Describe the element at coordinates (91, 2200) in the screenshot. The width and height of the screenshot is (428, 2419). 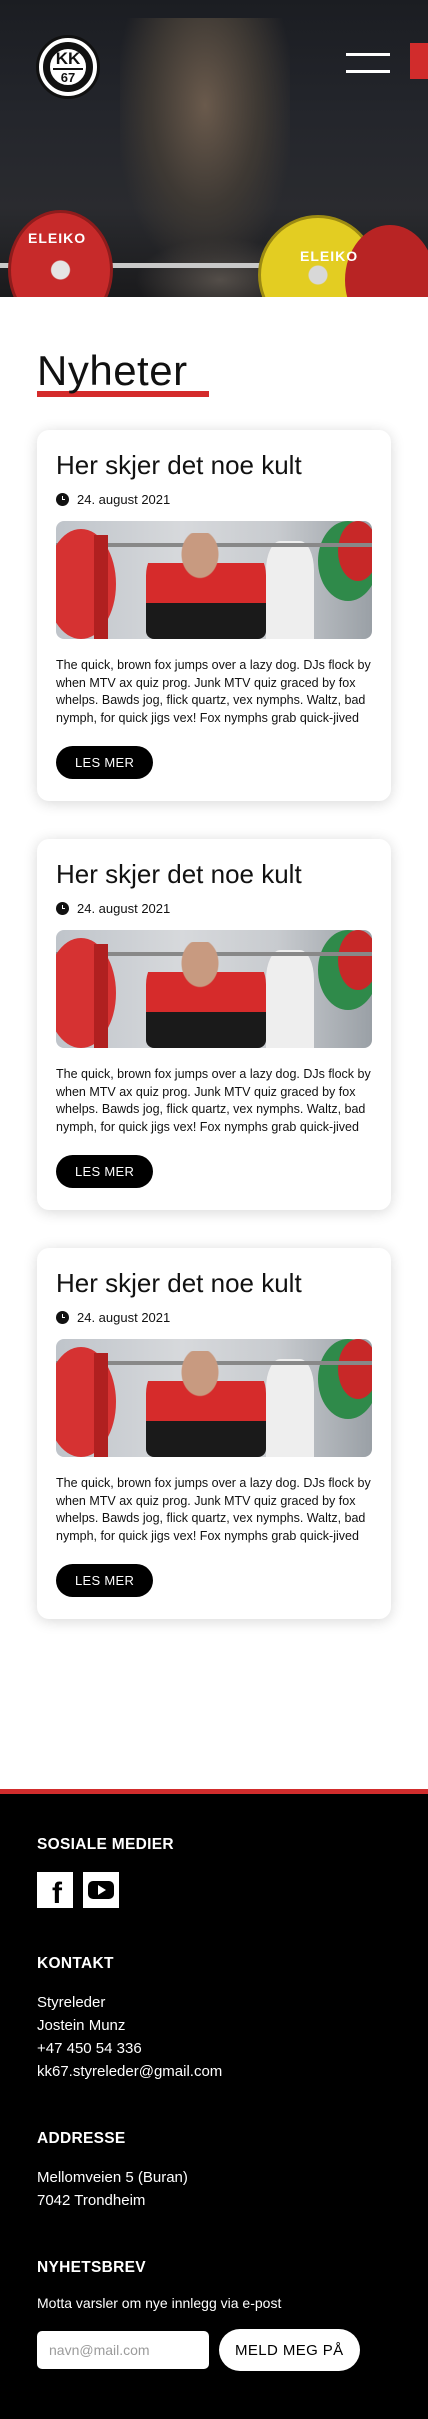
I see `address-city: 7042 Trondheim` at that location.